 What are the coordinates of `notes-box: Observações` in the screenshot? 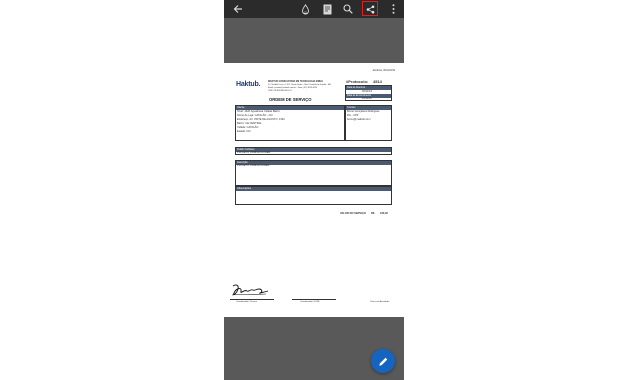 It's located at (313, 195).